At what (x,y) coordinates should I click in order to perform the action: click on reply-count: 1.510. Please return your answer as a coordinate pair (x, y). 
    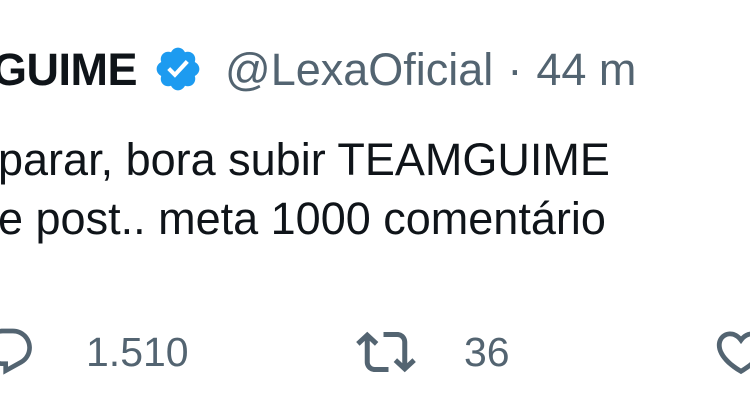
    Looking at the image, I should click on (137, 351).